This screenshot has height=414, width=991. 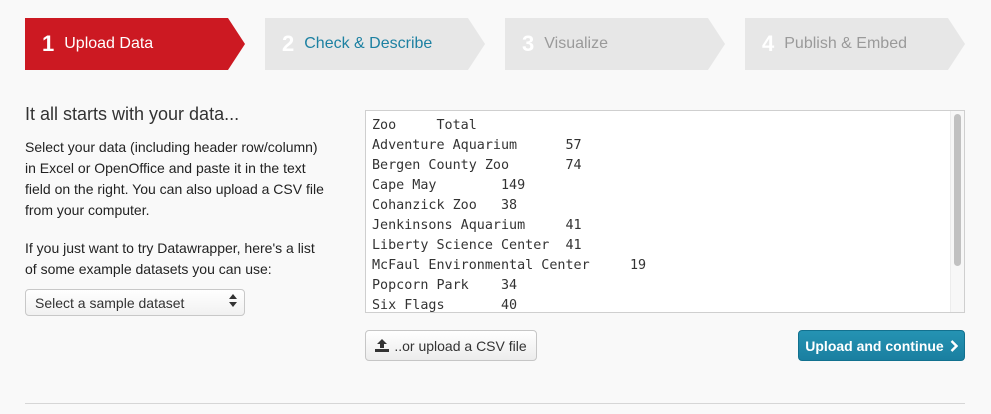 I want to click on step-label: Upload Data, so click(x=109, y=43).